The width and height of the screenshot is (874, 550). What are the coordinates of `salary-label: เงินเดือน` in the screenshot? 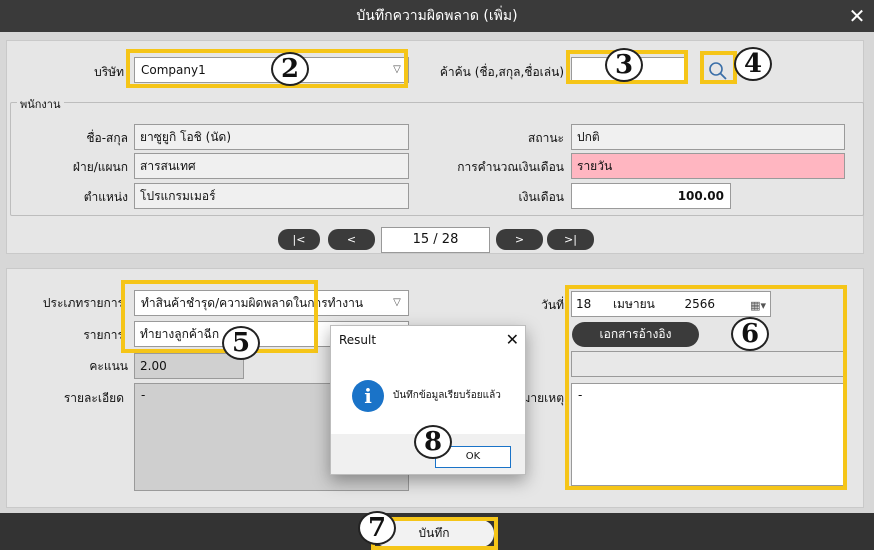 It's located at (541, 197).